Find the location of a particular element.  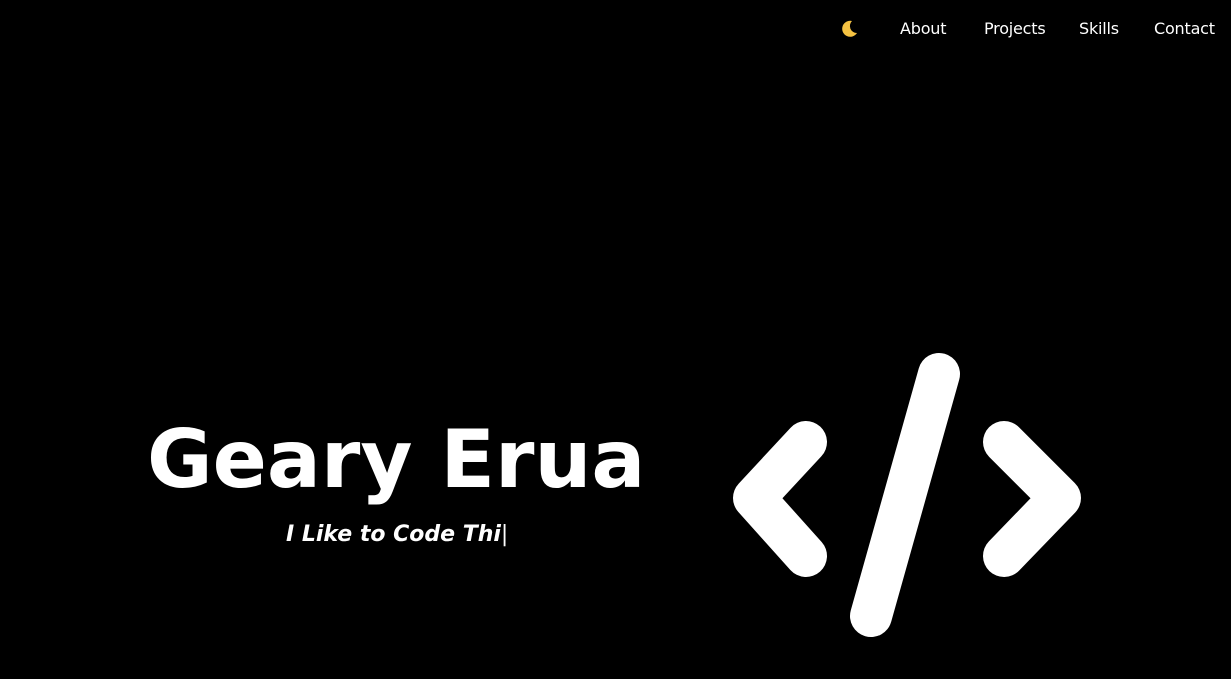

hero-name: Geary Erua is located at coordinates (396, 459).